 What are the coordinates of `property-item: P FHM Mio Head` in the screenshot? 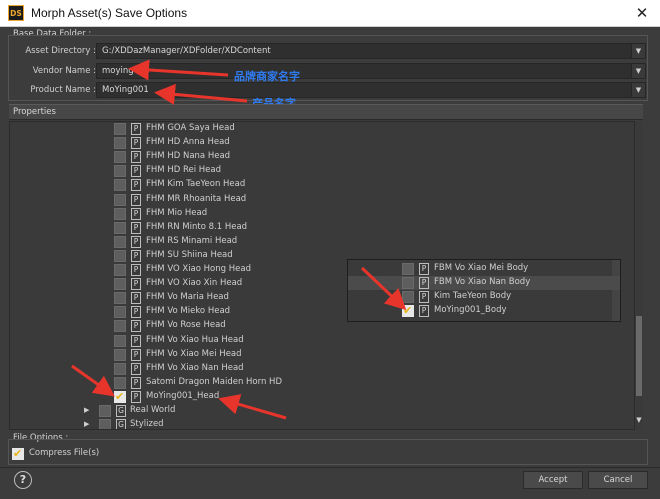 It's located at (320, 214).